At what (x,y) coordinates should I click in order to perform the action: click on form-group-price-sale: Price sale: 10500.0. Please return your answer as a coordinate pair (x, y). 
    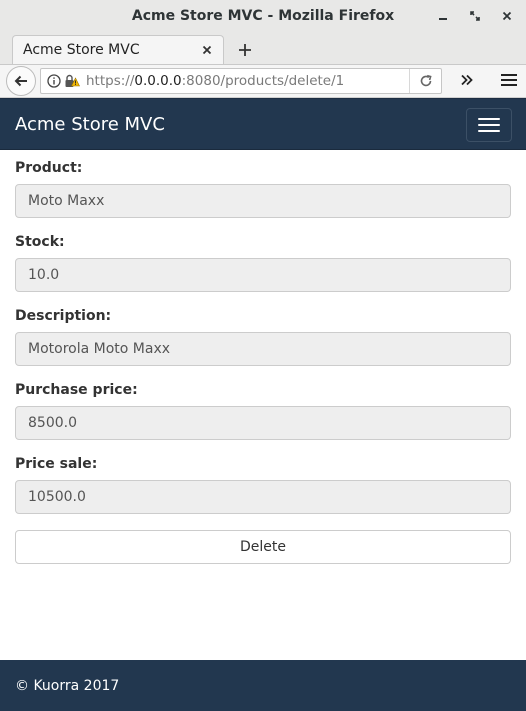
    Looking at the image, I should click on (263, 485).